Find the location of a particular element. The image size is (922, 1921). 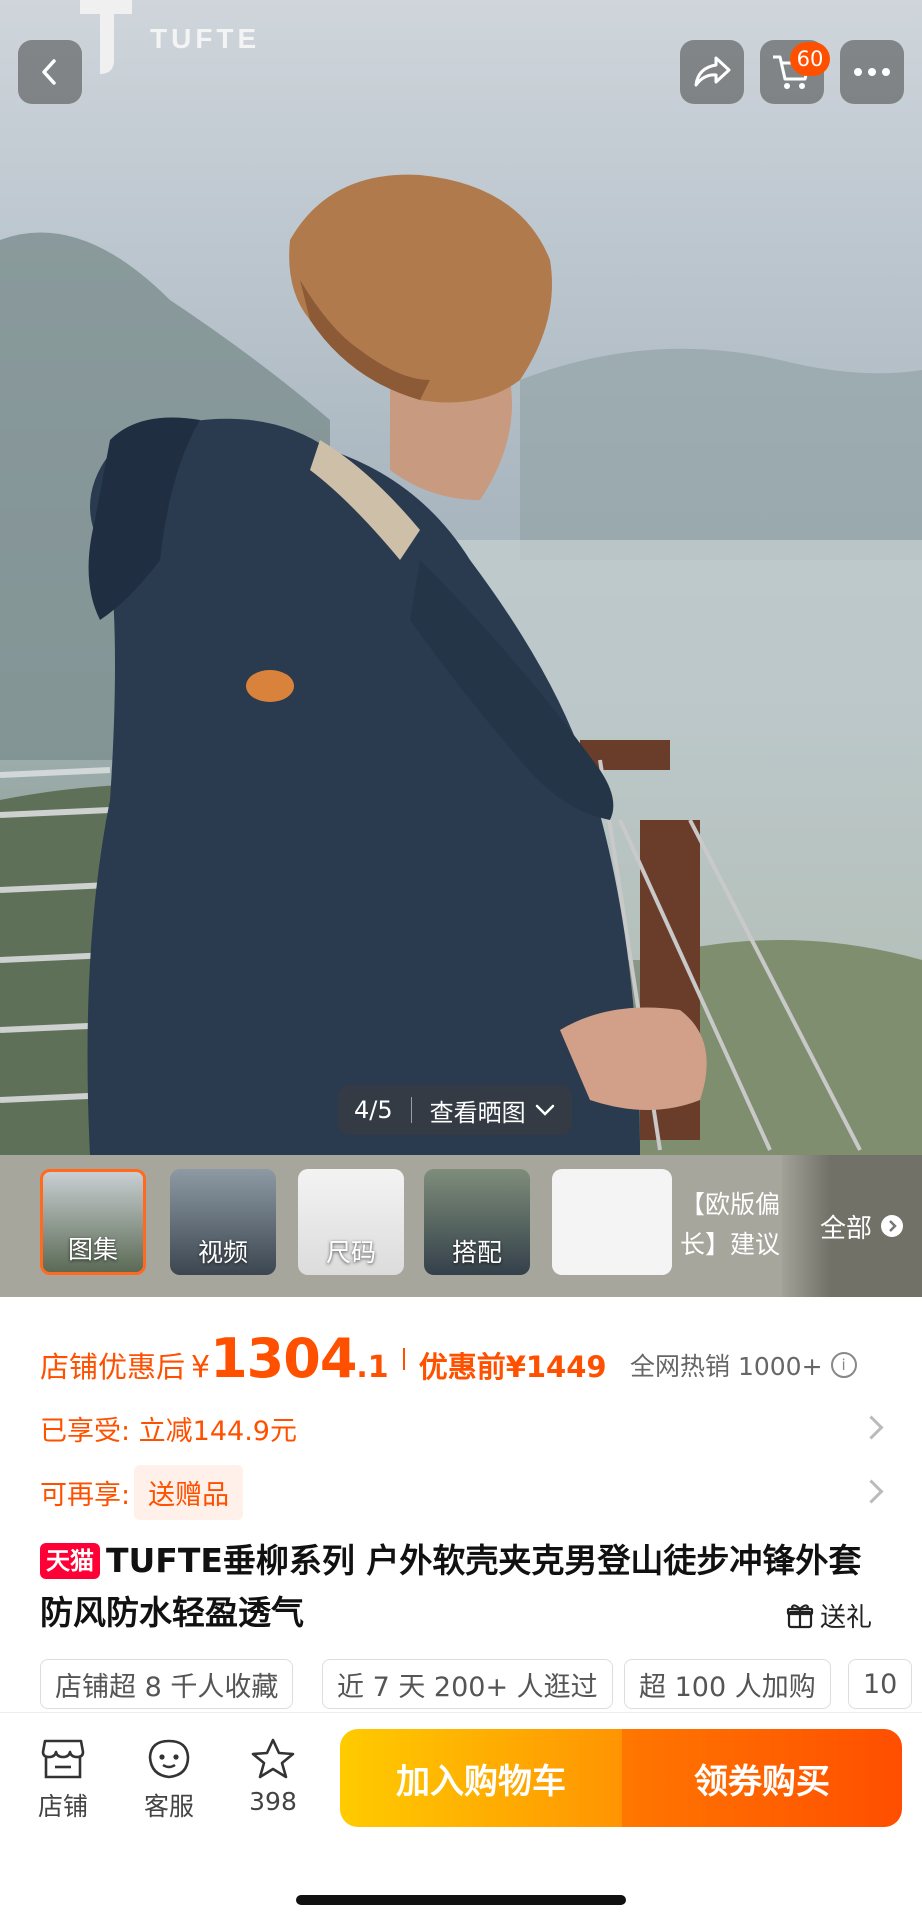

brand-logo: TUFTE is located at coordinates (170, 39).